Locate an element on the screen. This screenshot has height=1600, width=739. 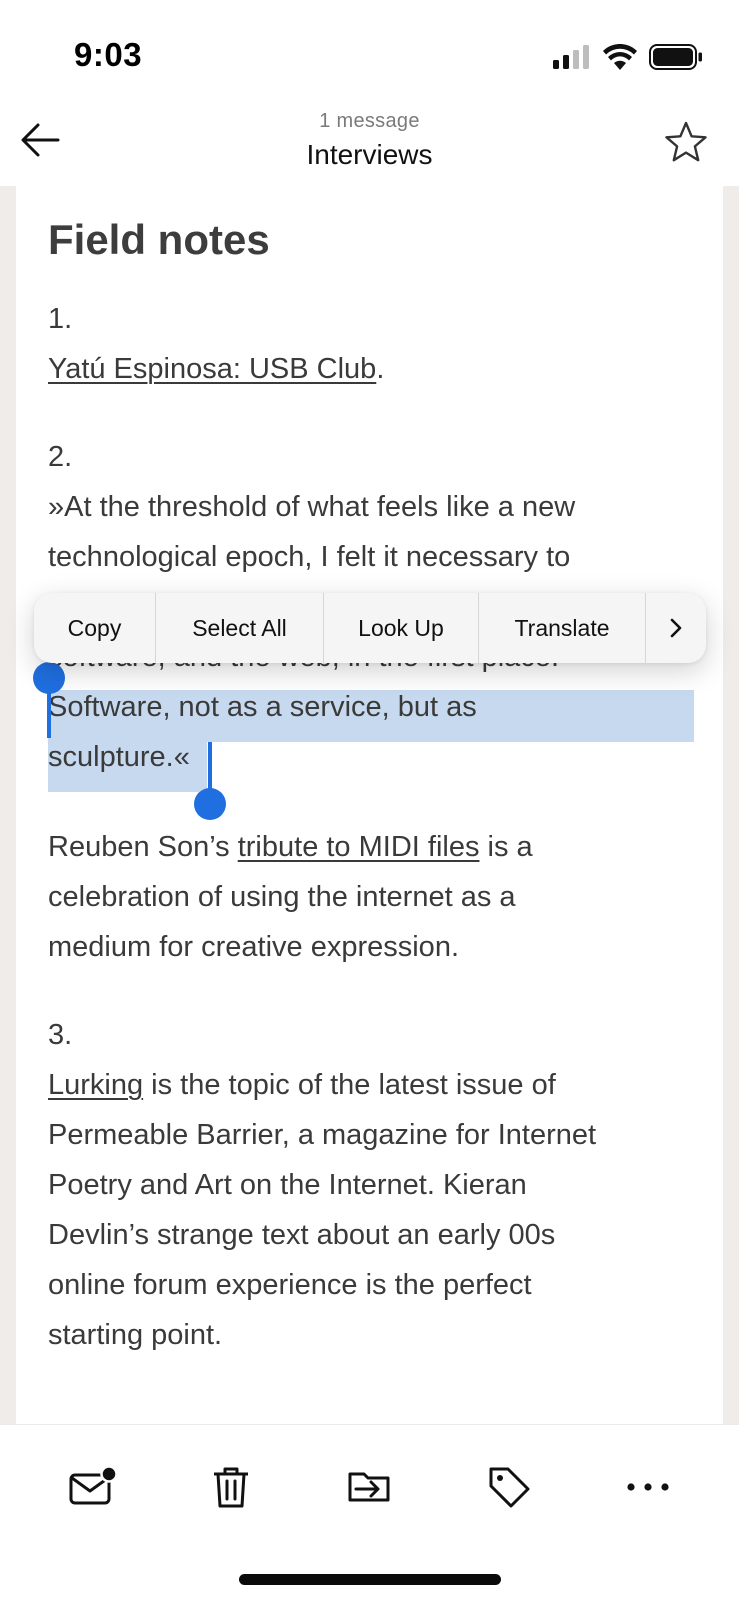
more-menu-button is located at coordinates (676, 628).